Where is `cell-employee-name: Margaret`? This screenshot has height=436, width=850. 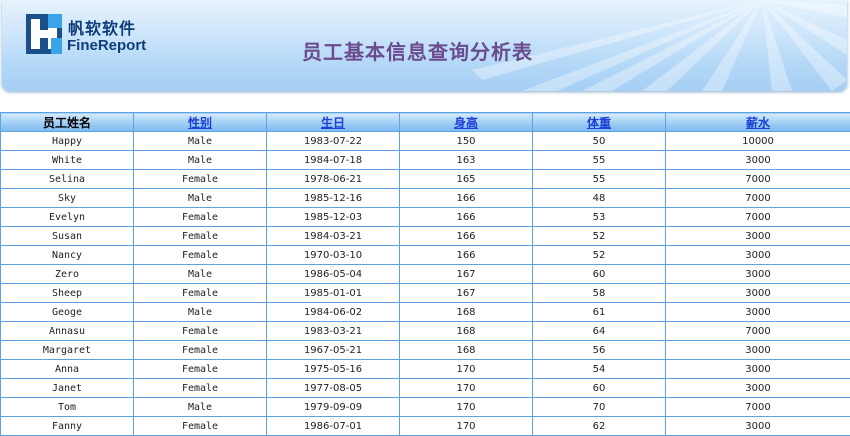
cell-employee-name: Margaret is located at coordinates (67, 350).